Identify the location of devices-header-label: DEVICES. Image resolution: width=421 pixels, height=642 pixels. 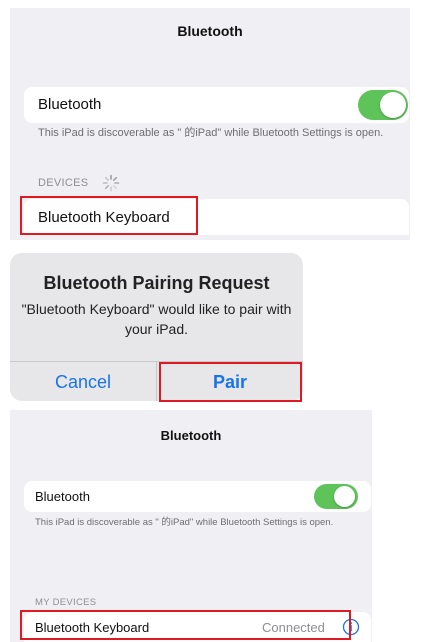
(63, 183).